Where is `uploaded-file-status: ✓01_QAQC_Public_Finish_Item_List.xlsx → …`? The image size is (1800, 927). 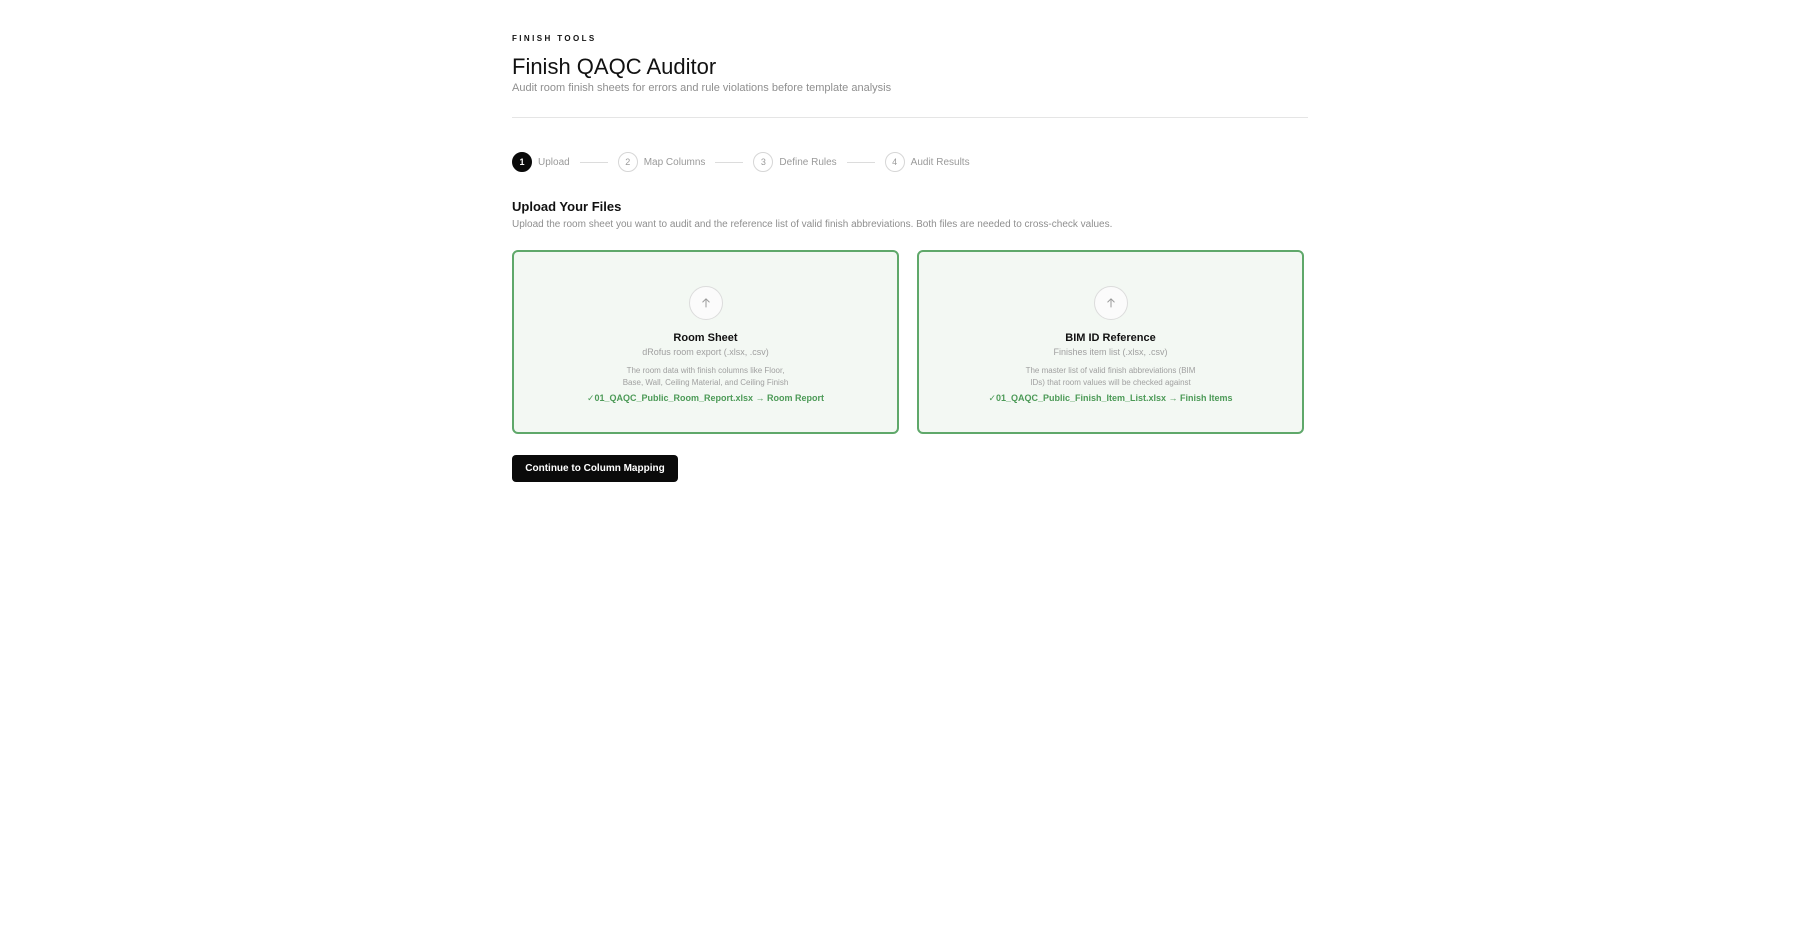 uploaded-file-status: ✓01_QAQC_Public_Finish_Item_List.xlsx → … is located at coordinates (1110, 398).